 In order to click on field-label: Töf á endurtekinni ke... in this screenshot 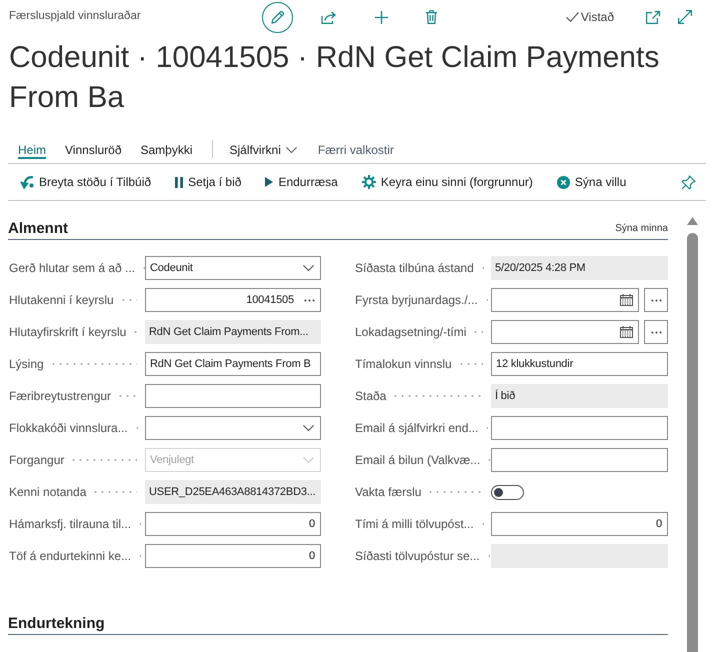, I will do `click(70, 556)`.